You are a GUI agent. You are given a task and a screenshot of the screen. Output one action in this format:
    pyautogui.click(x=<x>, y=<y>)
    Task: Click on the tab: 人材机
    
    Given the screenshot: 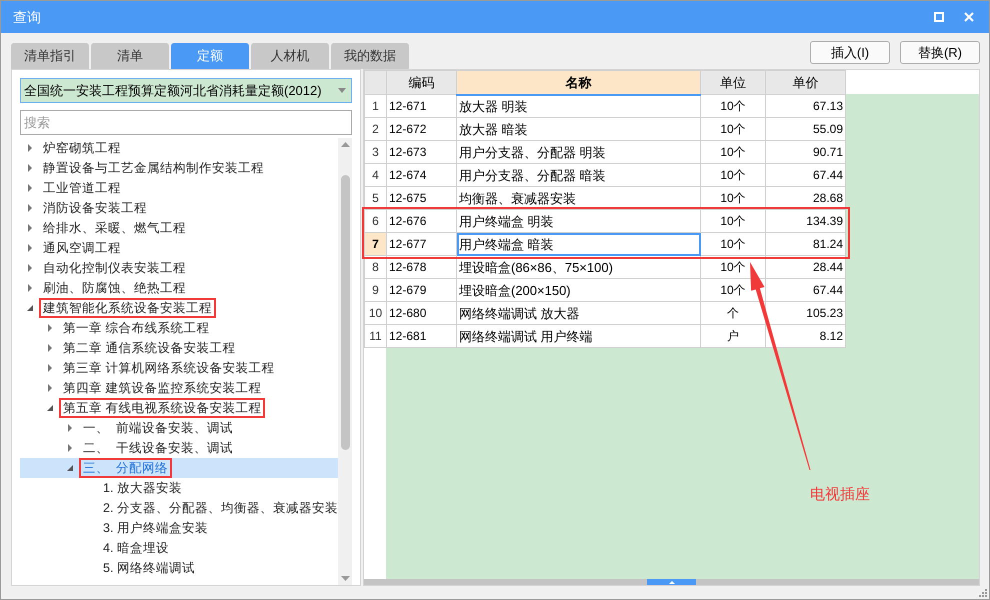 What is the action you would take?
    pyautogui.click(x=290, y=56)
    